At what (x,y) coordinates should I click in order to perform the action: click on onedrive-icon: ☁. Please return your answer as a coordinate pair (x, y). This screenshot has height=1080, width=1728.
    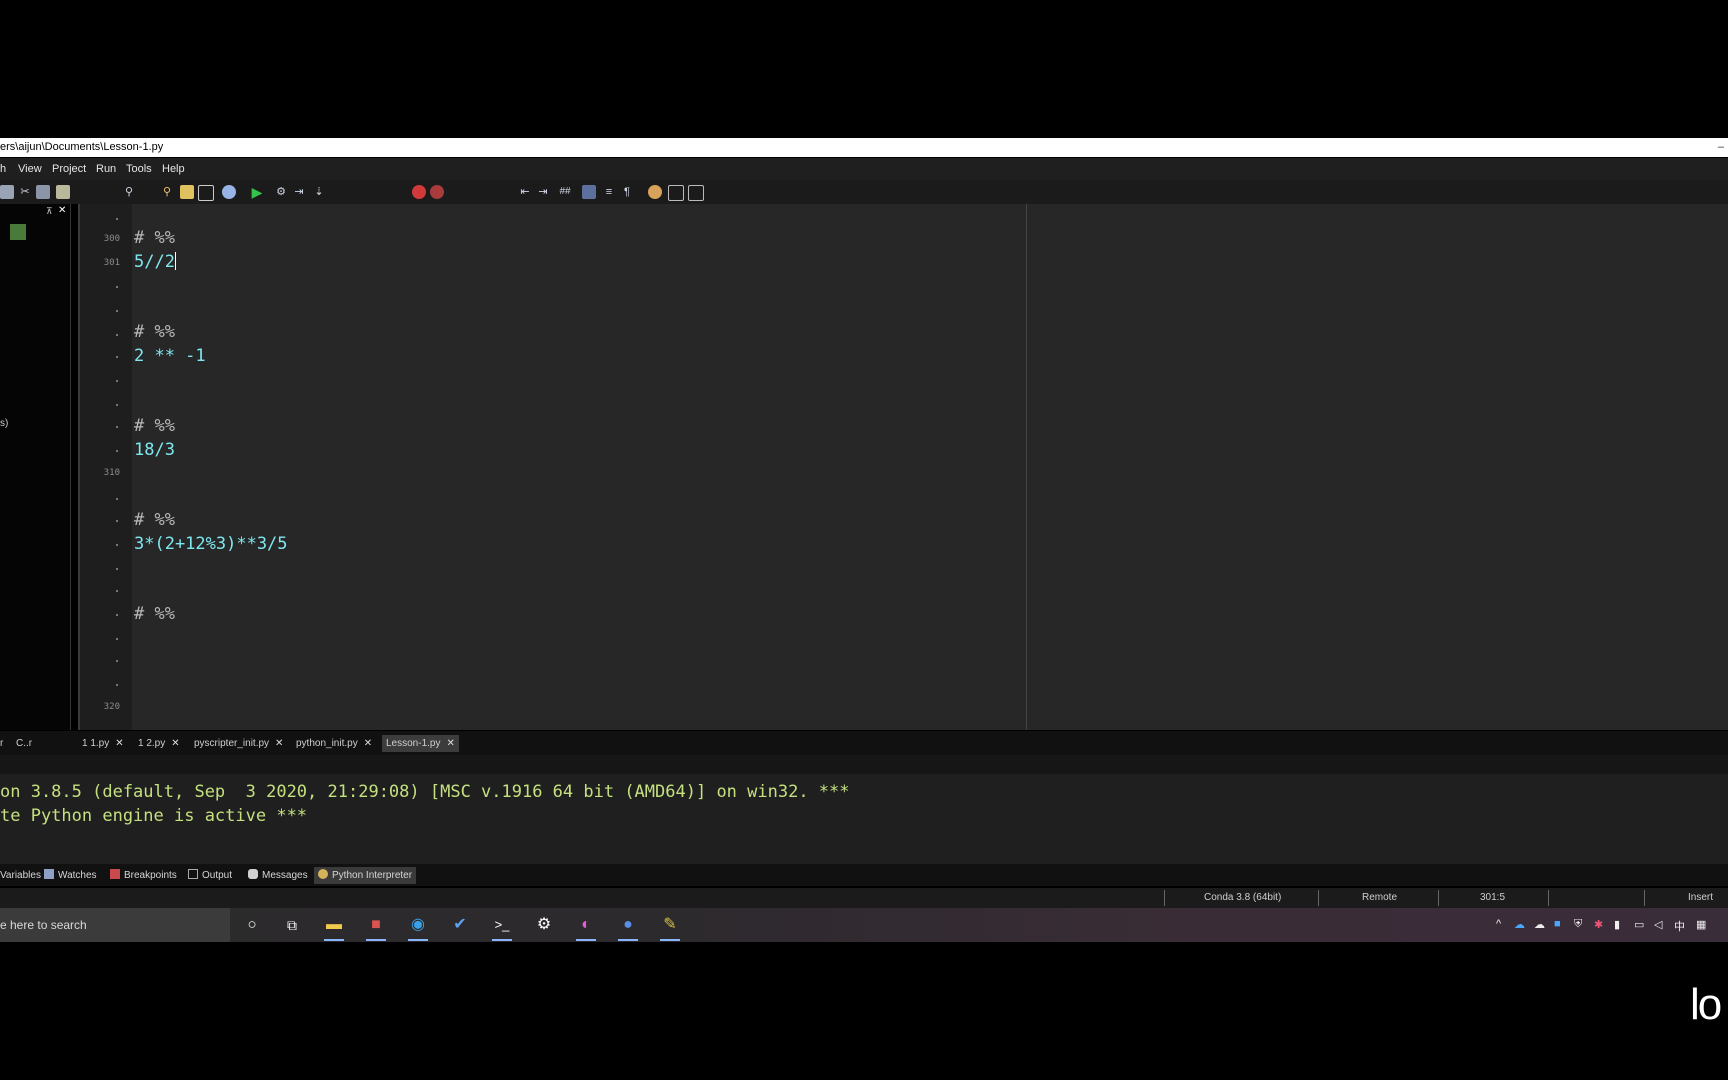
    Looking at the image, I should click on (1519, 924).